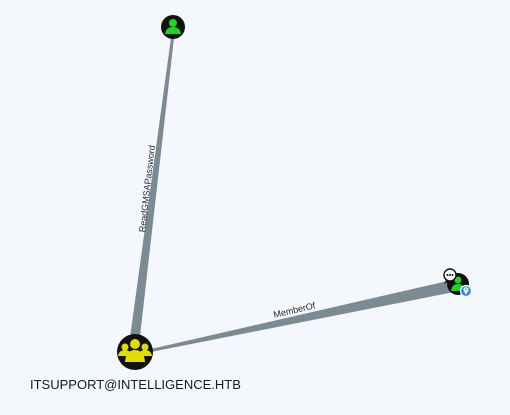  Describe the element at coordinates (173, 27) in the screenshot. I see `node-user-top` at that location.